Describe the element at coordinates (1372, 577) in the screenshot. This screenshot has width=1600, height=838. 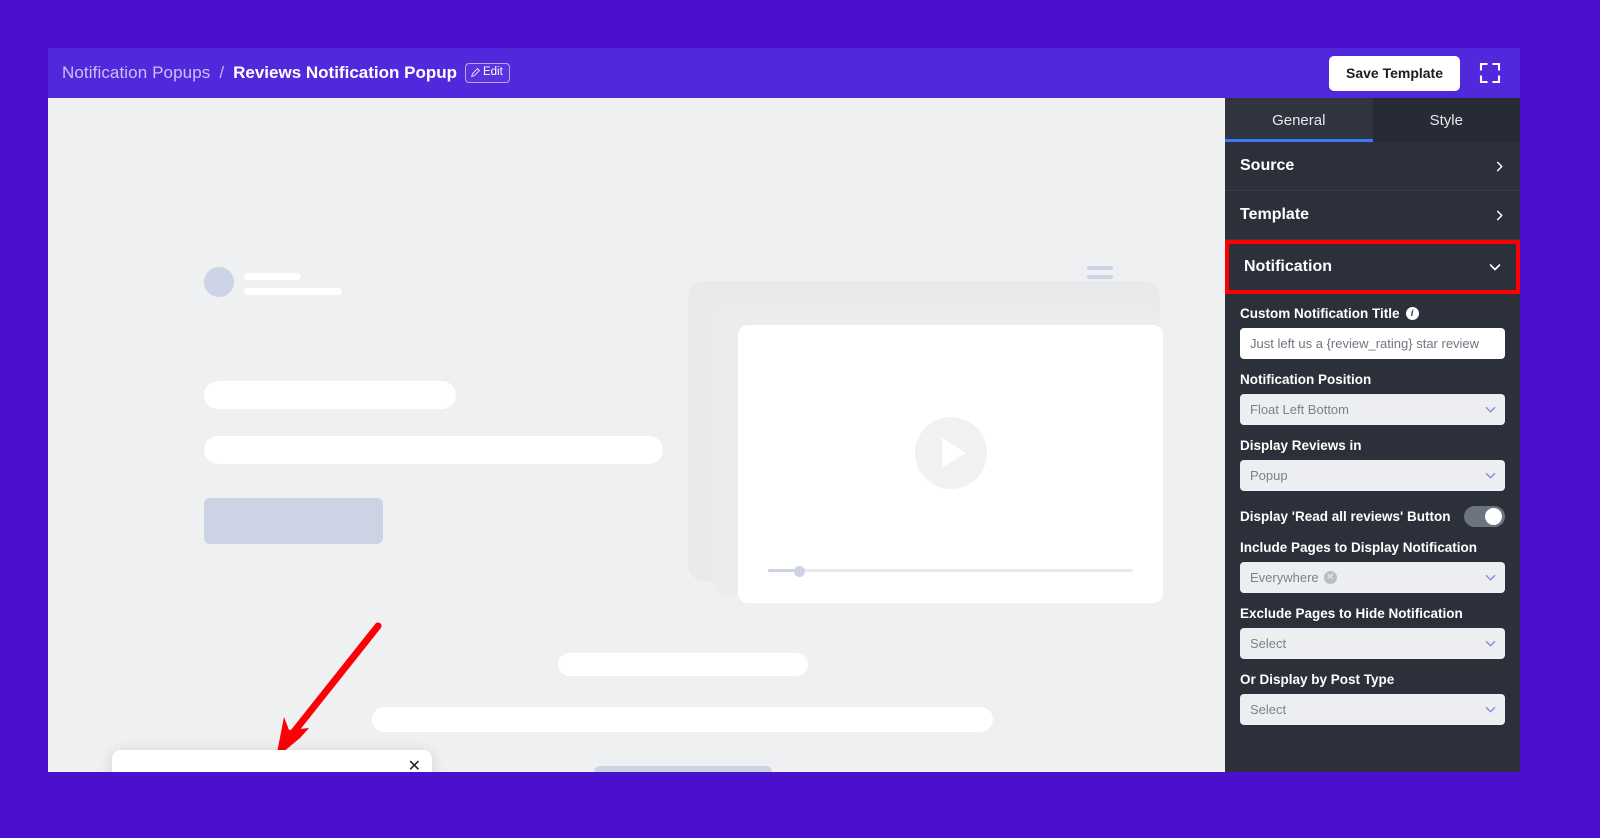
I see `include-pages-select: Everywhere ✕` at that location.